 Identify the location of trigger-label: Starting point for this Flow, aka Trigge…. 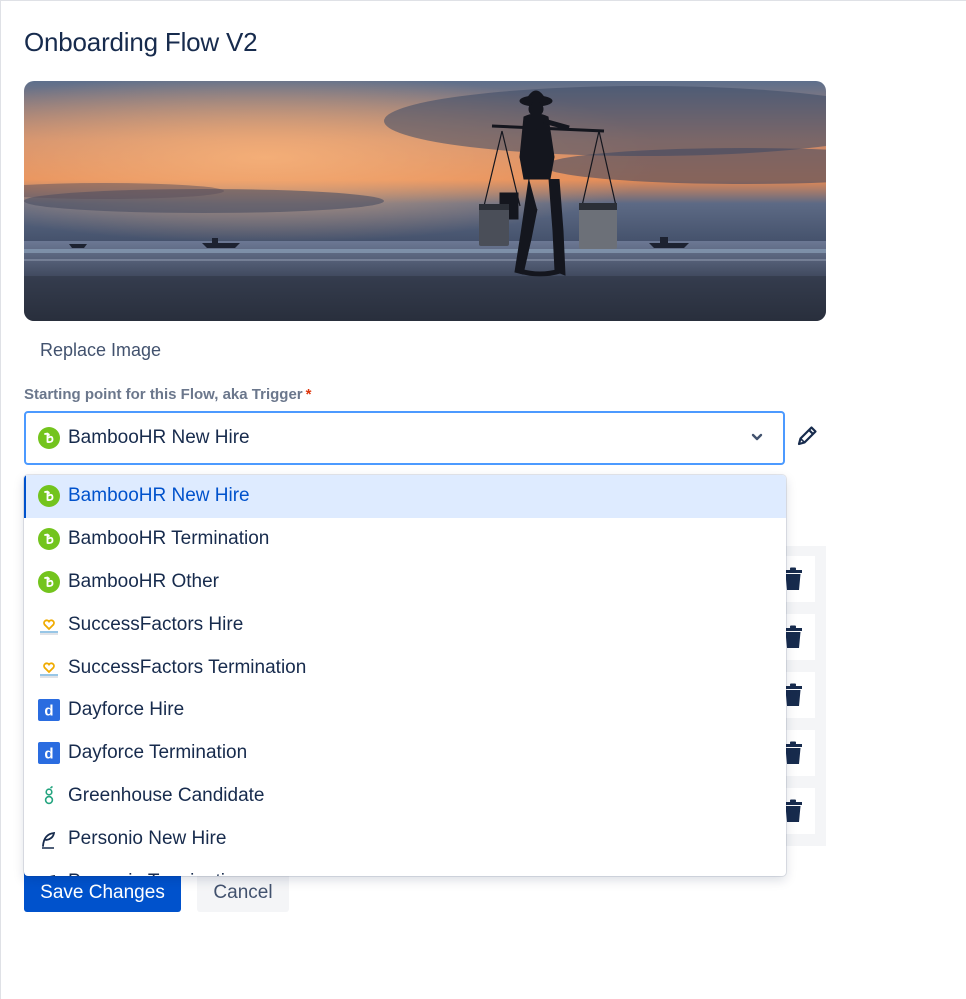
(167, 394).